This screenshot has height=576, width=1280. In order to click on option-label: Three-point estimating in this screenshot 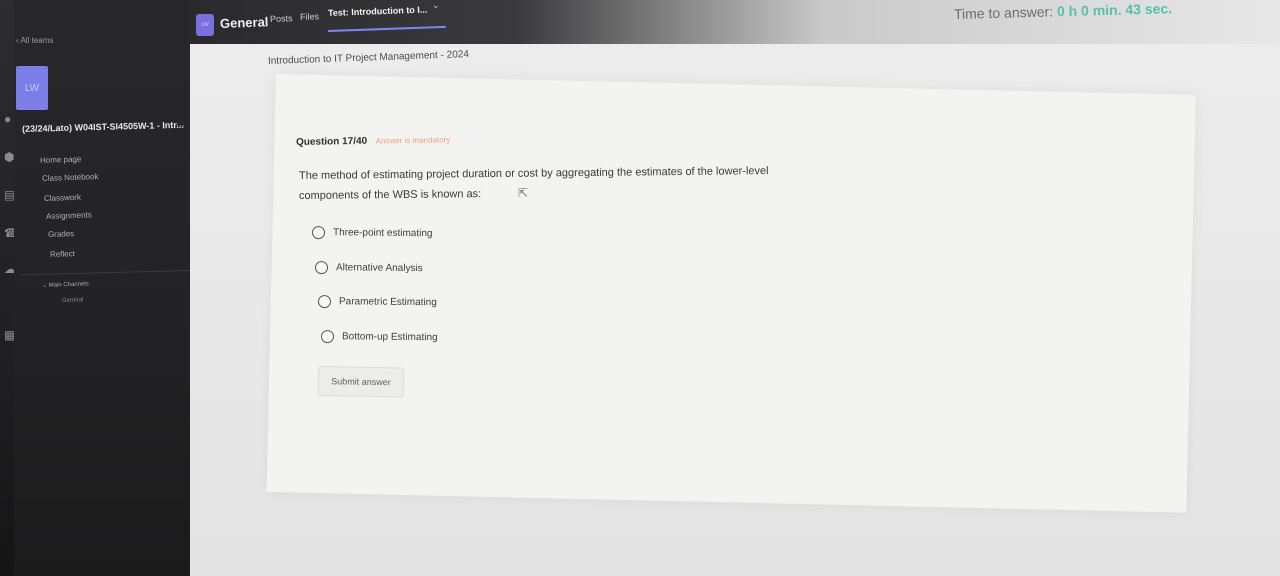, I will do `click(382, 233)`.